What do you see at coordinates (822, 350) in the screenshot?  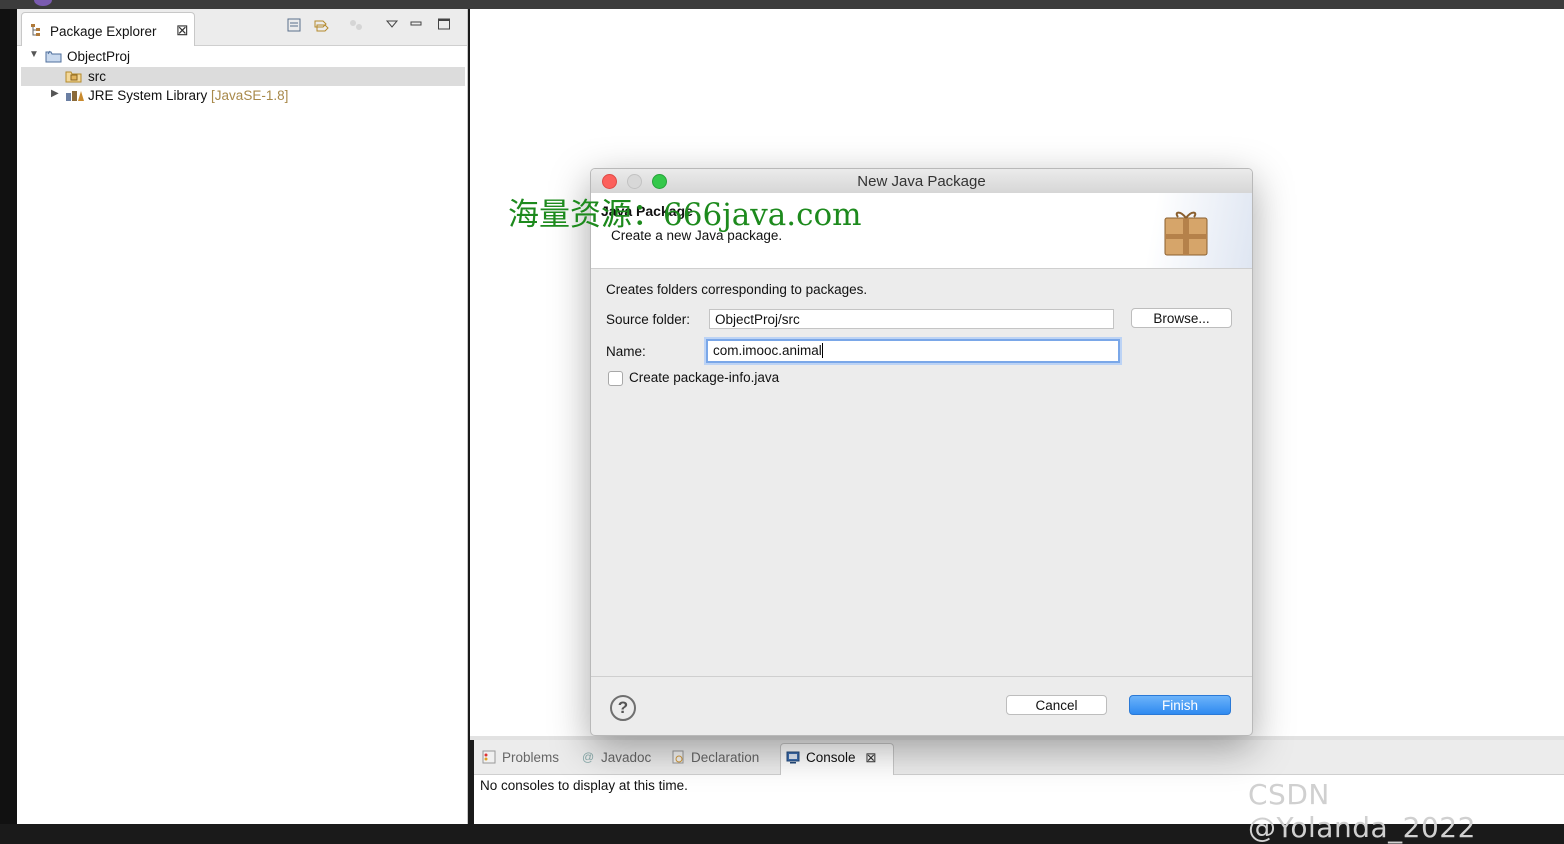 I see `text-cursor` at bounding box center [822, 350].